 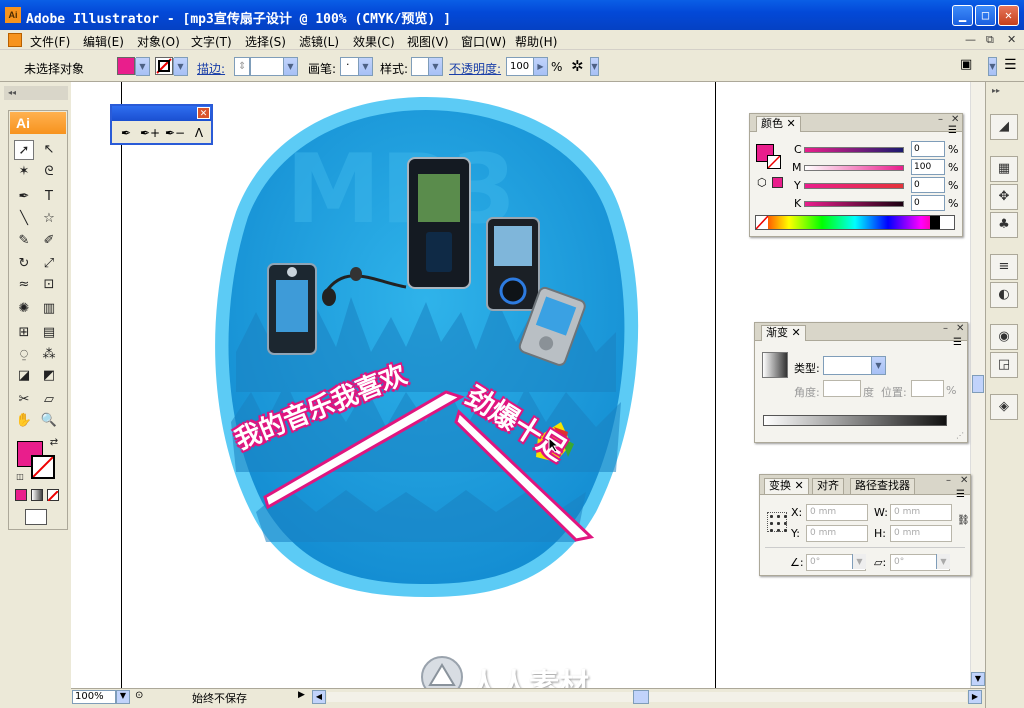 I want to click on lasso-icon: ᘓ, so click(x=49, y=172).